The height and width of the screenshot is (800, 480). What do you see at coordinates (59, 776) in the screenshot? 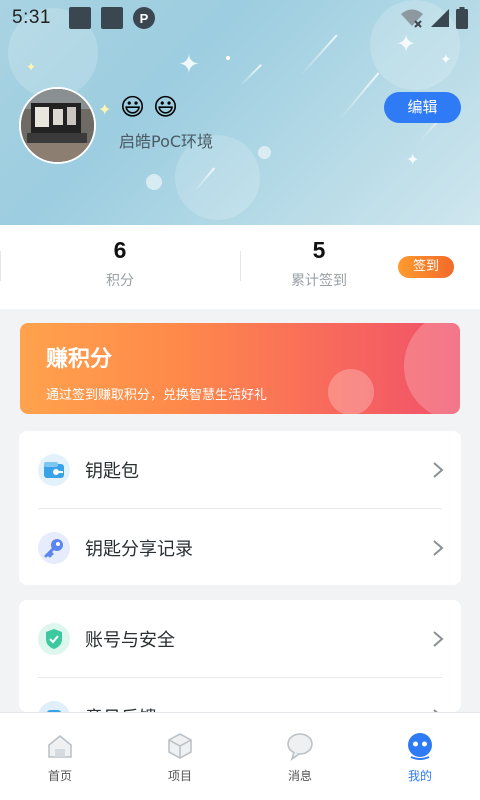
I see `tab-label: 首页` at bounding box center [59, 776].